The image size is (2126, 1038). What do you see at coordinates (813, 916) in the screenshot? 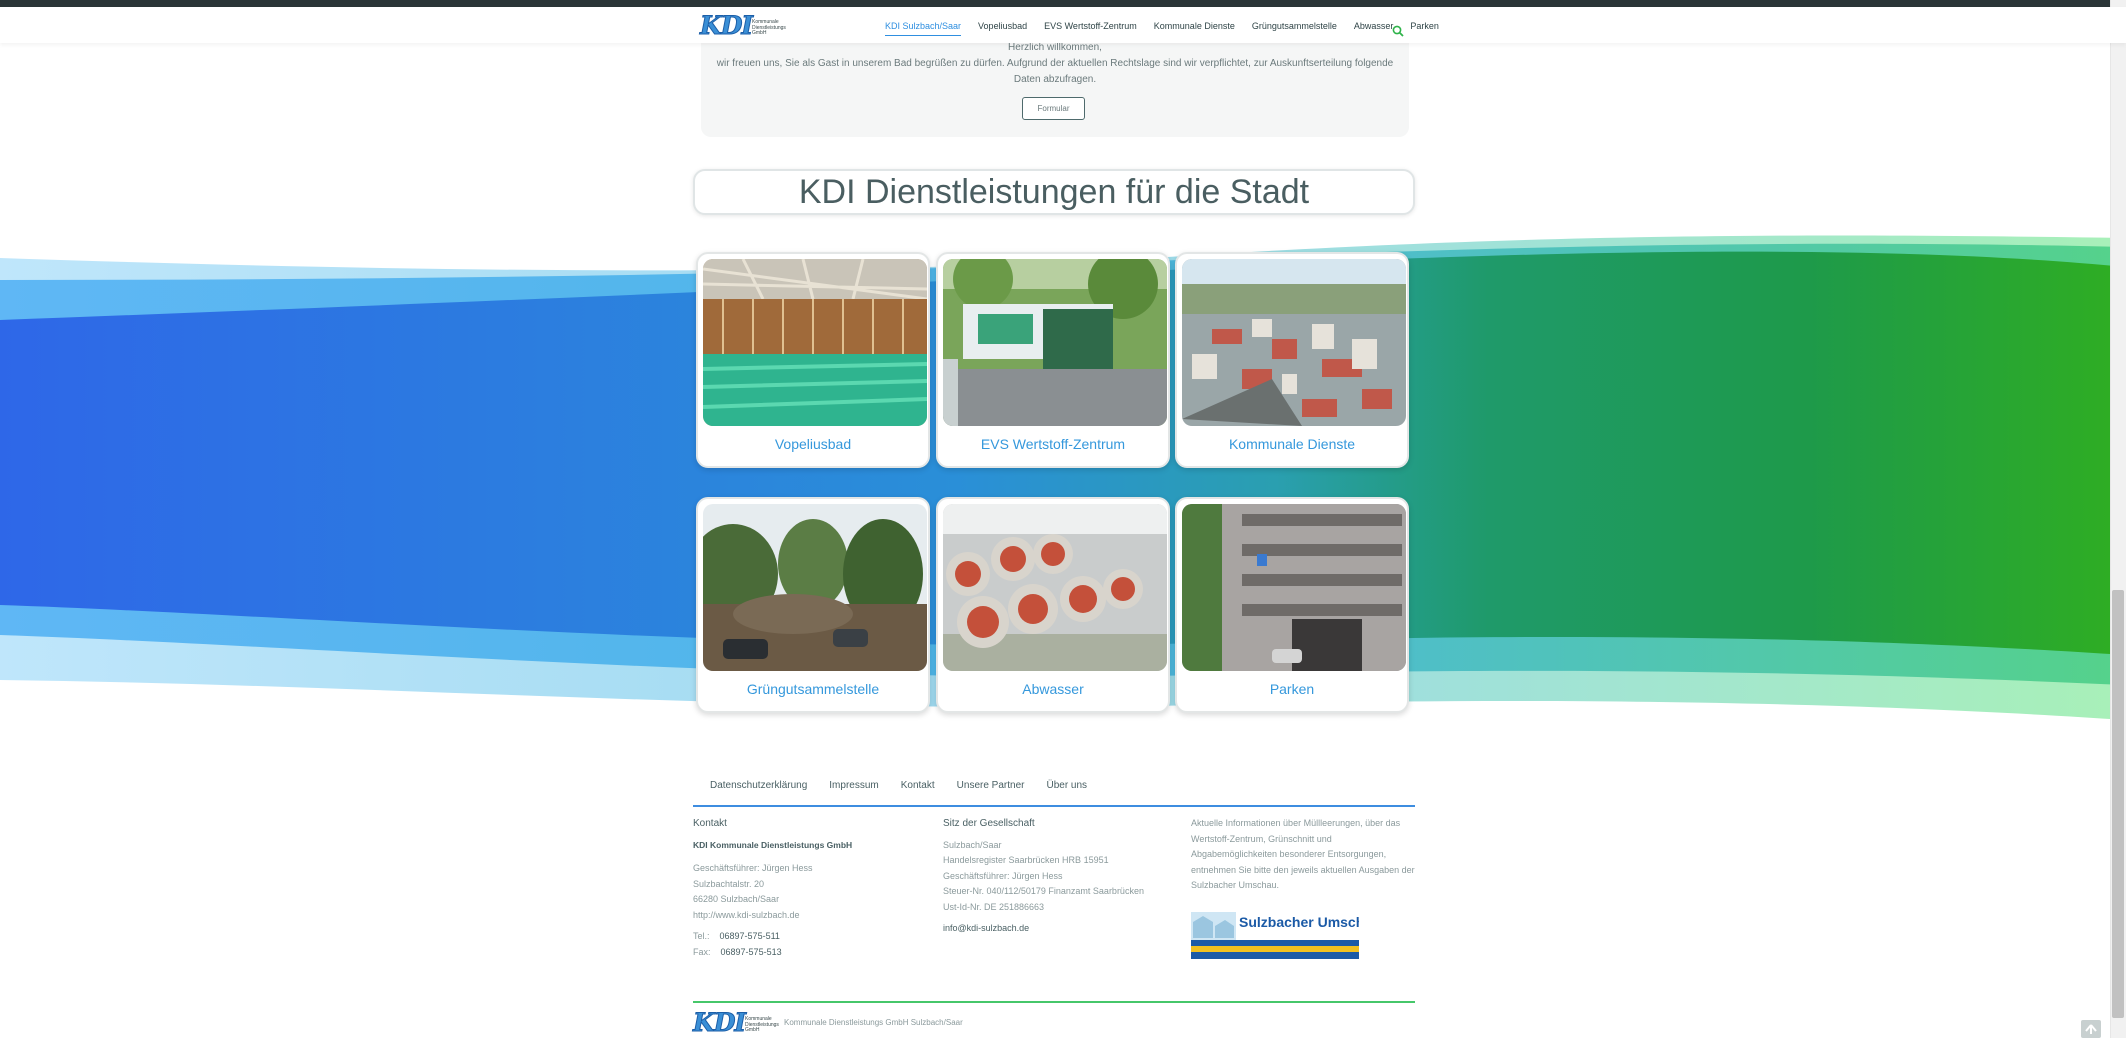
I see `contact-web: http://www.kdi-sulzbach.de` at bounding box center [813, 916].